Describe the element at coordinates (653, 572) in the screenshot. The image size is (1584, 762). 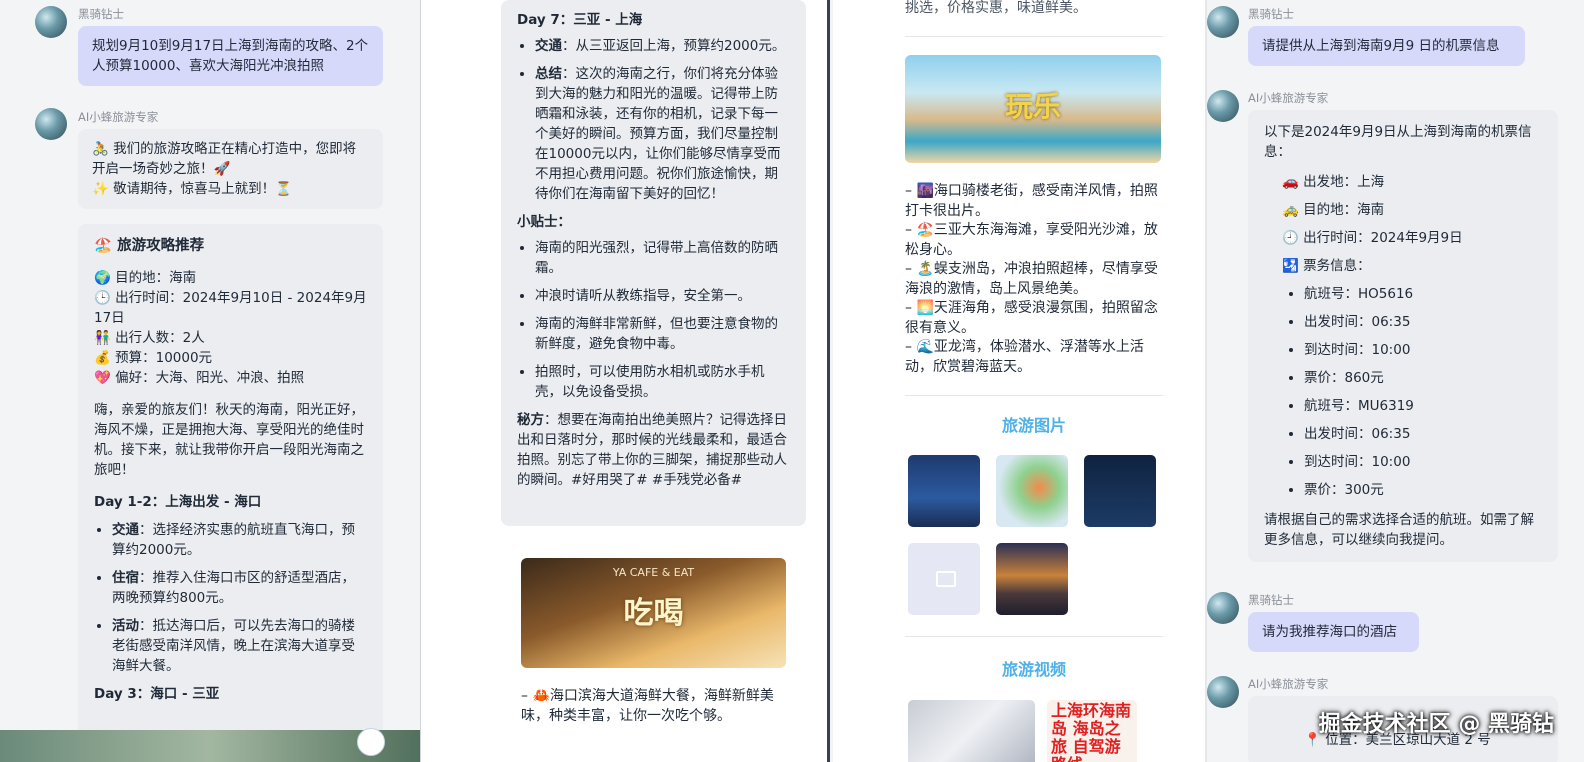
I see `food-sign: YA CAFE & EAT` at that location.